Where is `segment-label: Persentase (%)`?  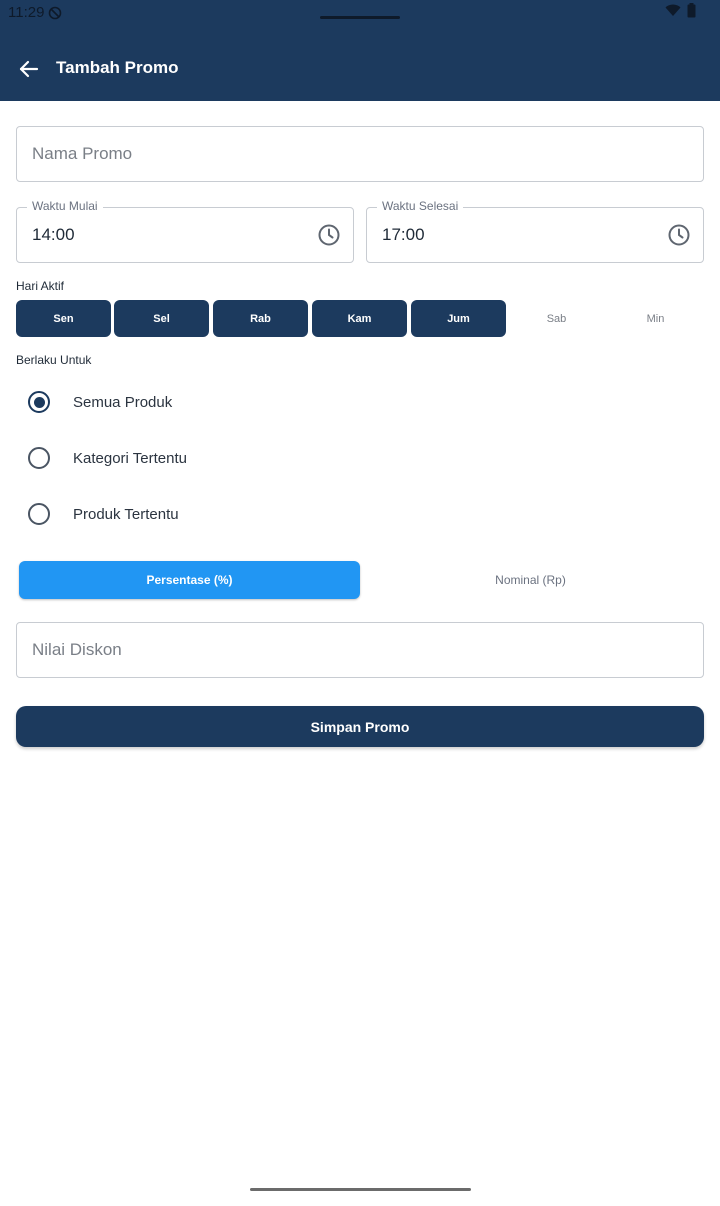
segment-label: Persentase (%) is located at coordinates (189, 580).